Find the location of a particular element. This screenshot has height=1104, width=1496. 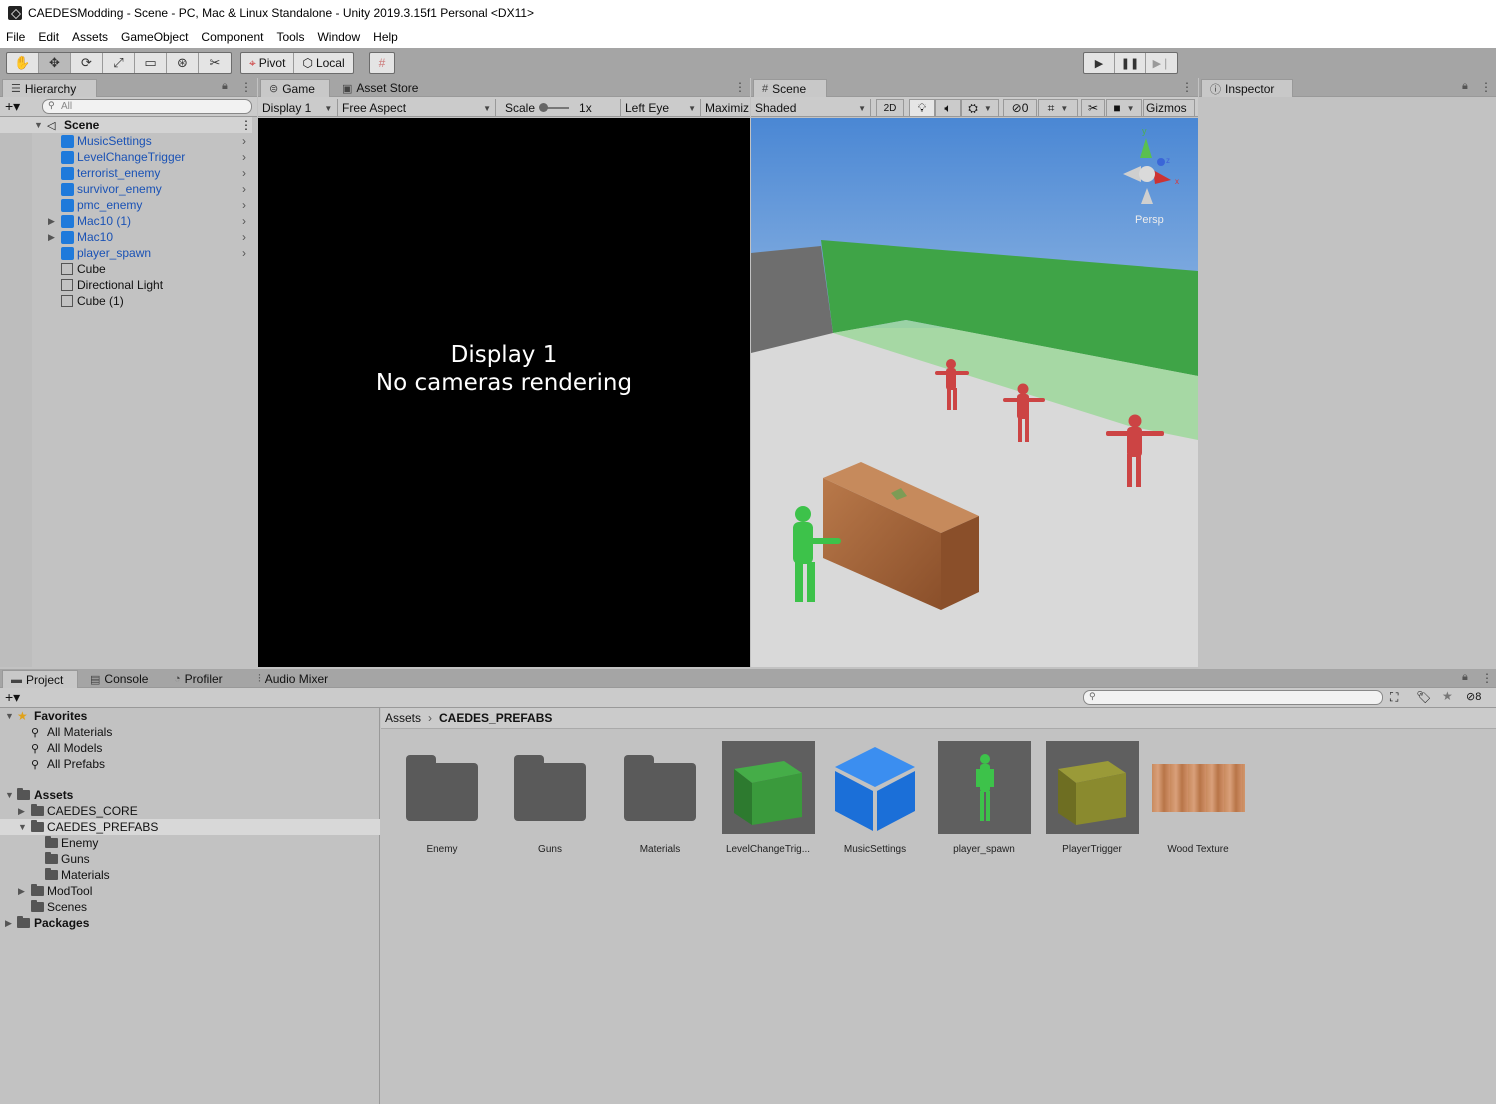

menu-gameobject: GameObject is located at coordinates (154, 37).